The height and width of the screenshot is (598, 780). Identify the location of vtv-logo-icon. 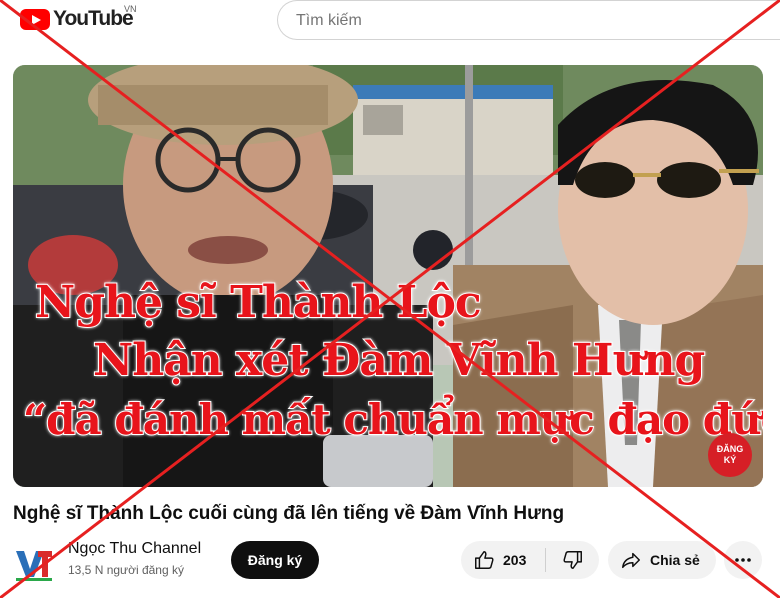
(34, 566).